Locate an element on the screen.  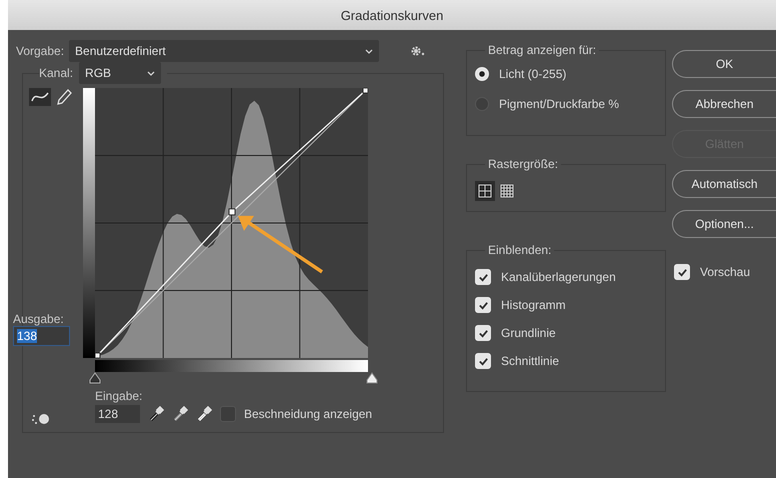
checkbox-label: Histogramm is located at coordinates (533, 305).